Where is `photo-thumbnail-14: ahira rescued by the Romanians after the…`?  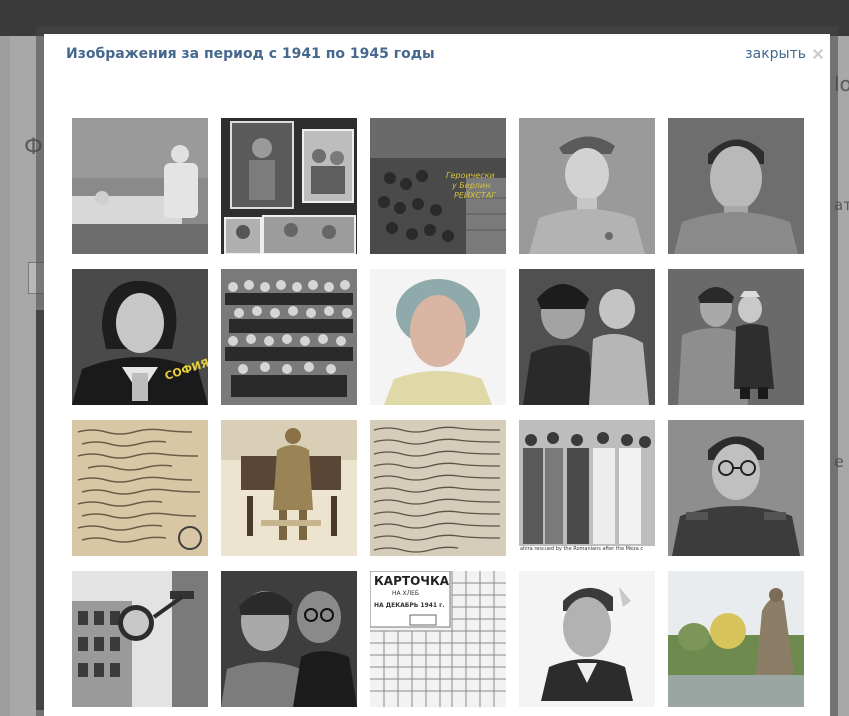
photo-thumbnail-14: ahira rescued by the Romanians after the… is located at coordinates (587, 488).